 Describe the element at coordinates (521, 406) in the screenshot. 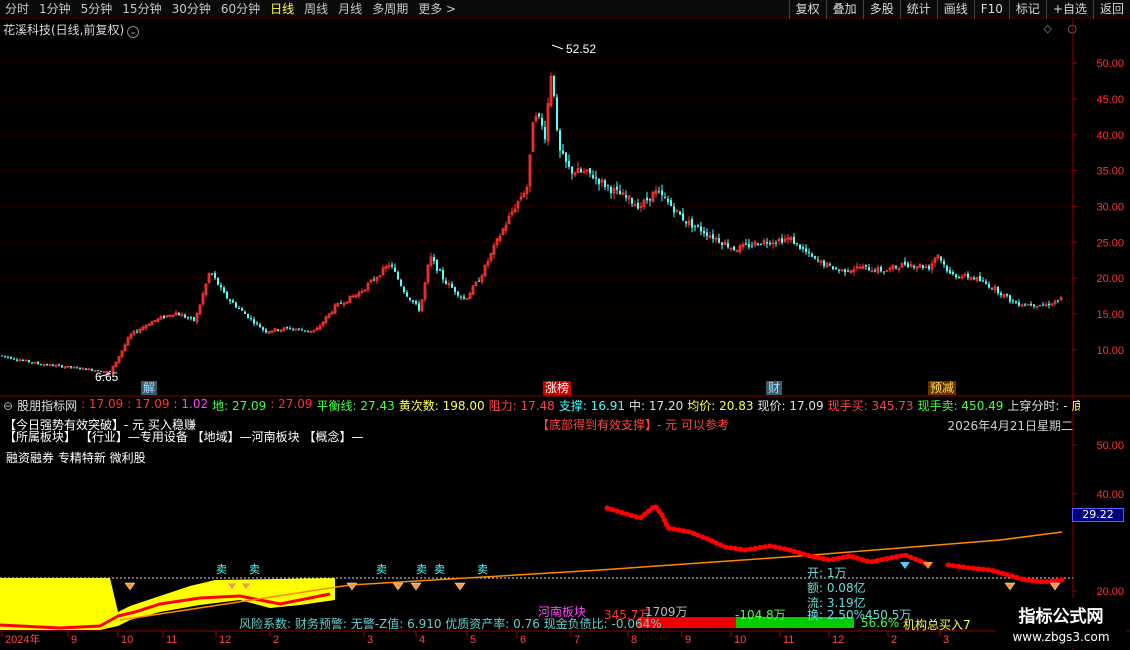

I see `indicator-value-7: 阻力: 17.48` at that location.